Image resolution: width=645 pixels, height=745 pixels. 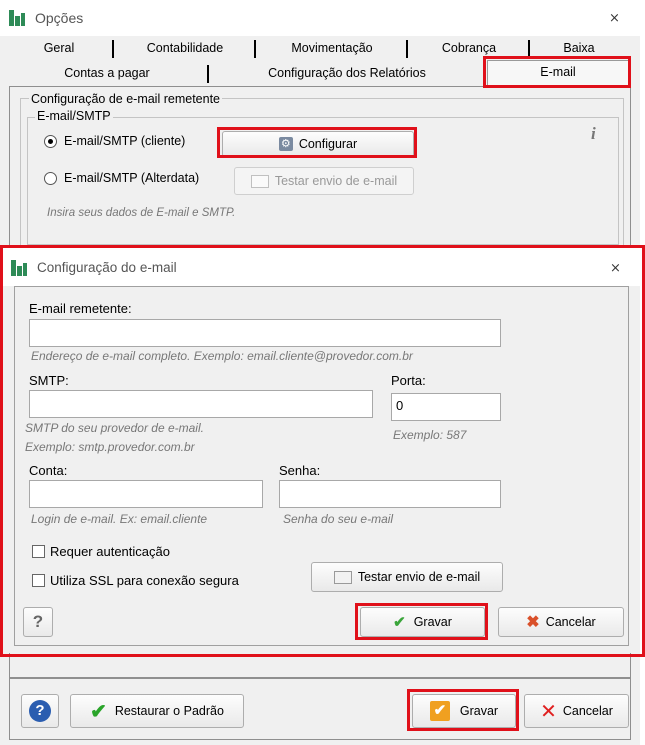 I want to click on sender-email-input, so click(x=265, y=333).